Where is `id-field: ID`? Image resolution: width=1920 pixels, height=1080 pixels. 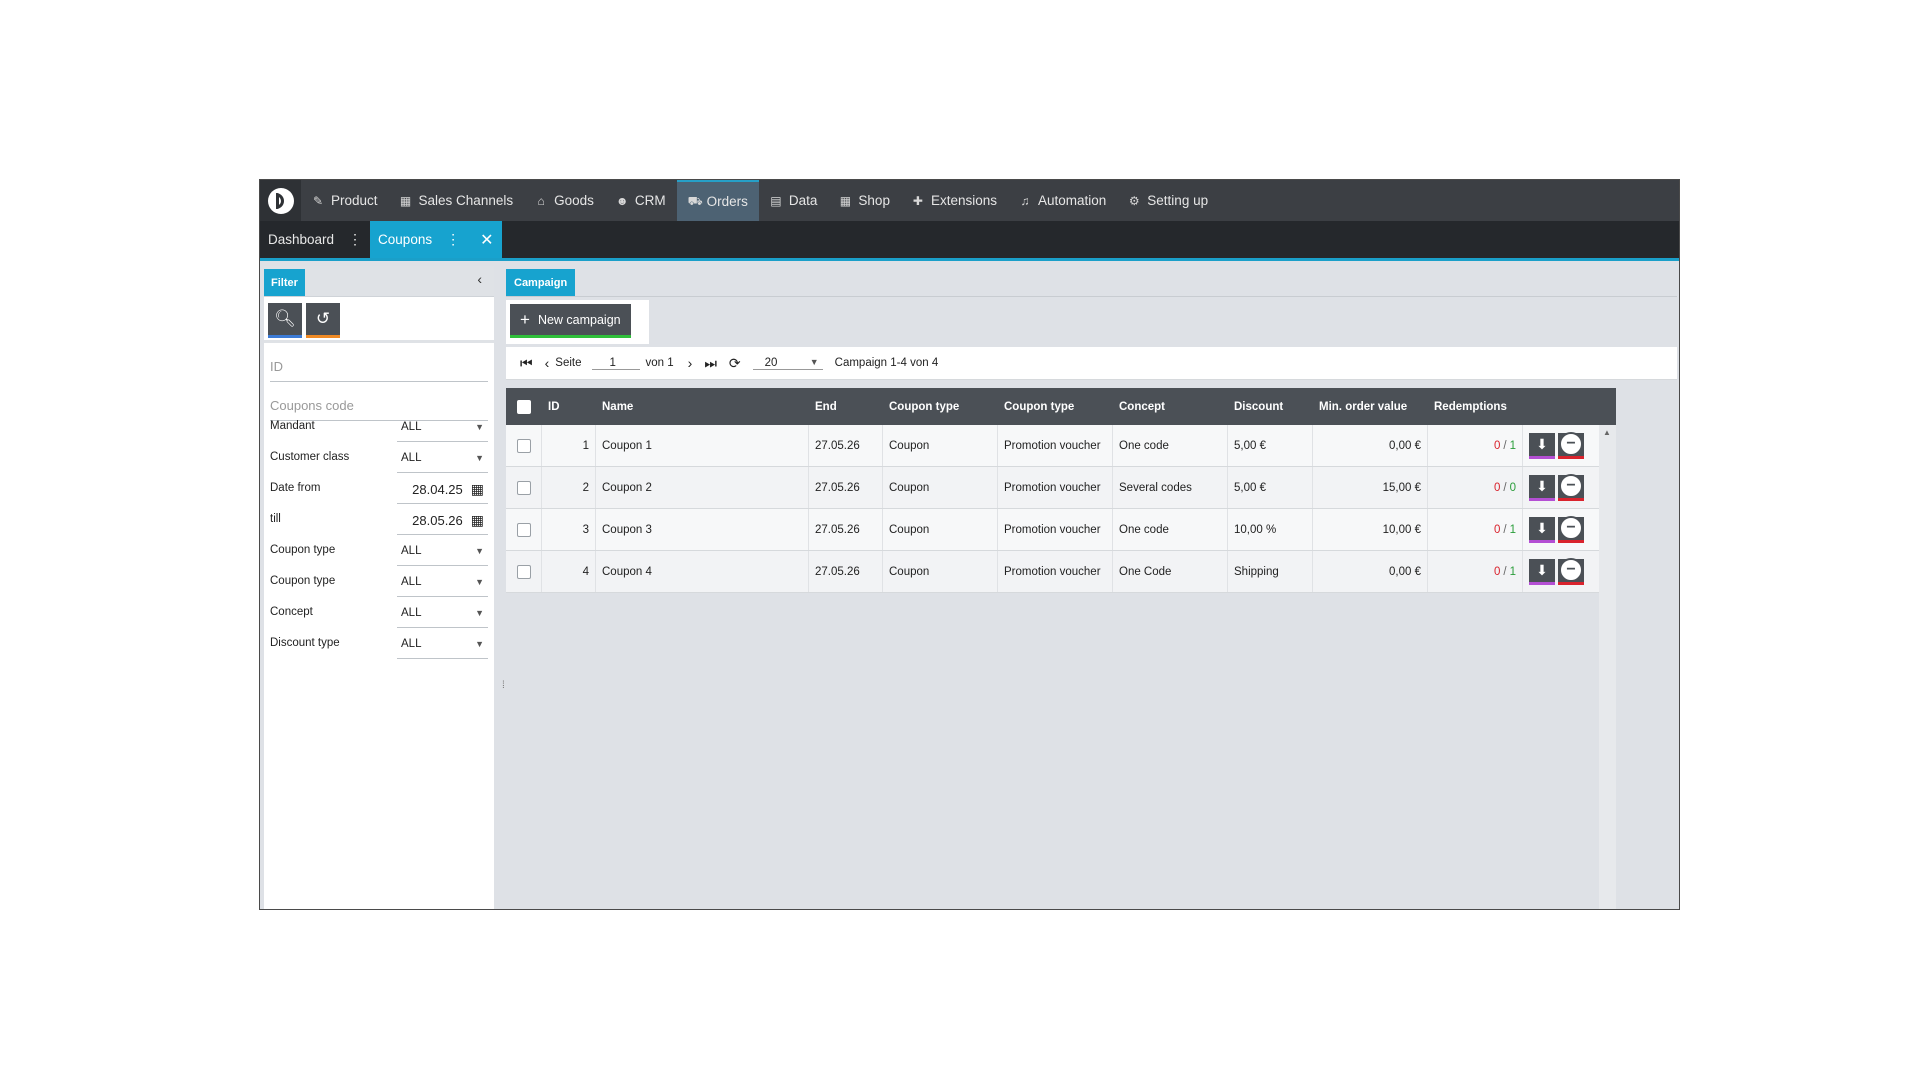
id-field: ID is located at coordinates (379, 366).